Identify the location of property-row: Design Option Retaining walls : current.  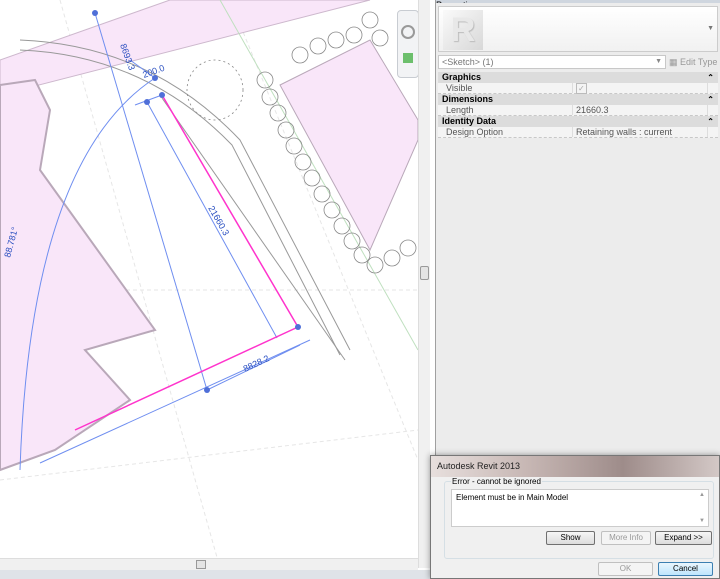
(578, 132).